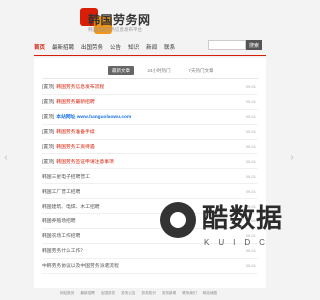 The width and height of the screenshot is (320, 300). Describe the element at coordinates (115, 29) in the screenshot. I see `site-subtitle: 韩国出国劳务信息发布平台` at that location.